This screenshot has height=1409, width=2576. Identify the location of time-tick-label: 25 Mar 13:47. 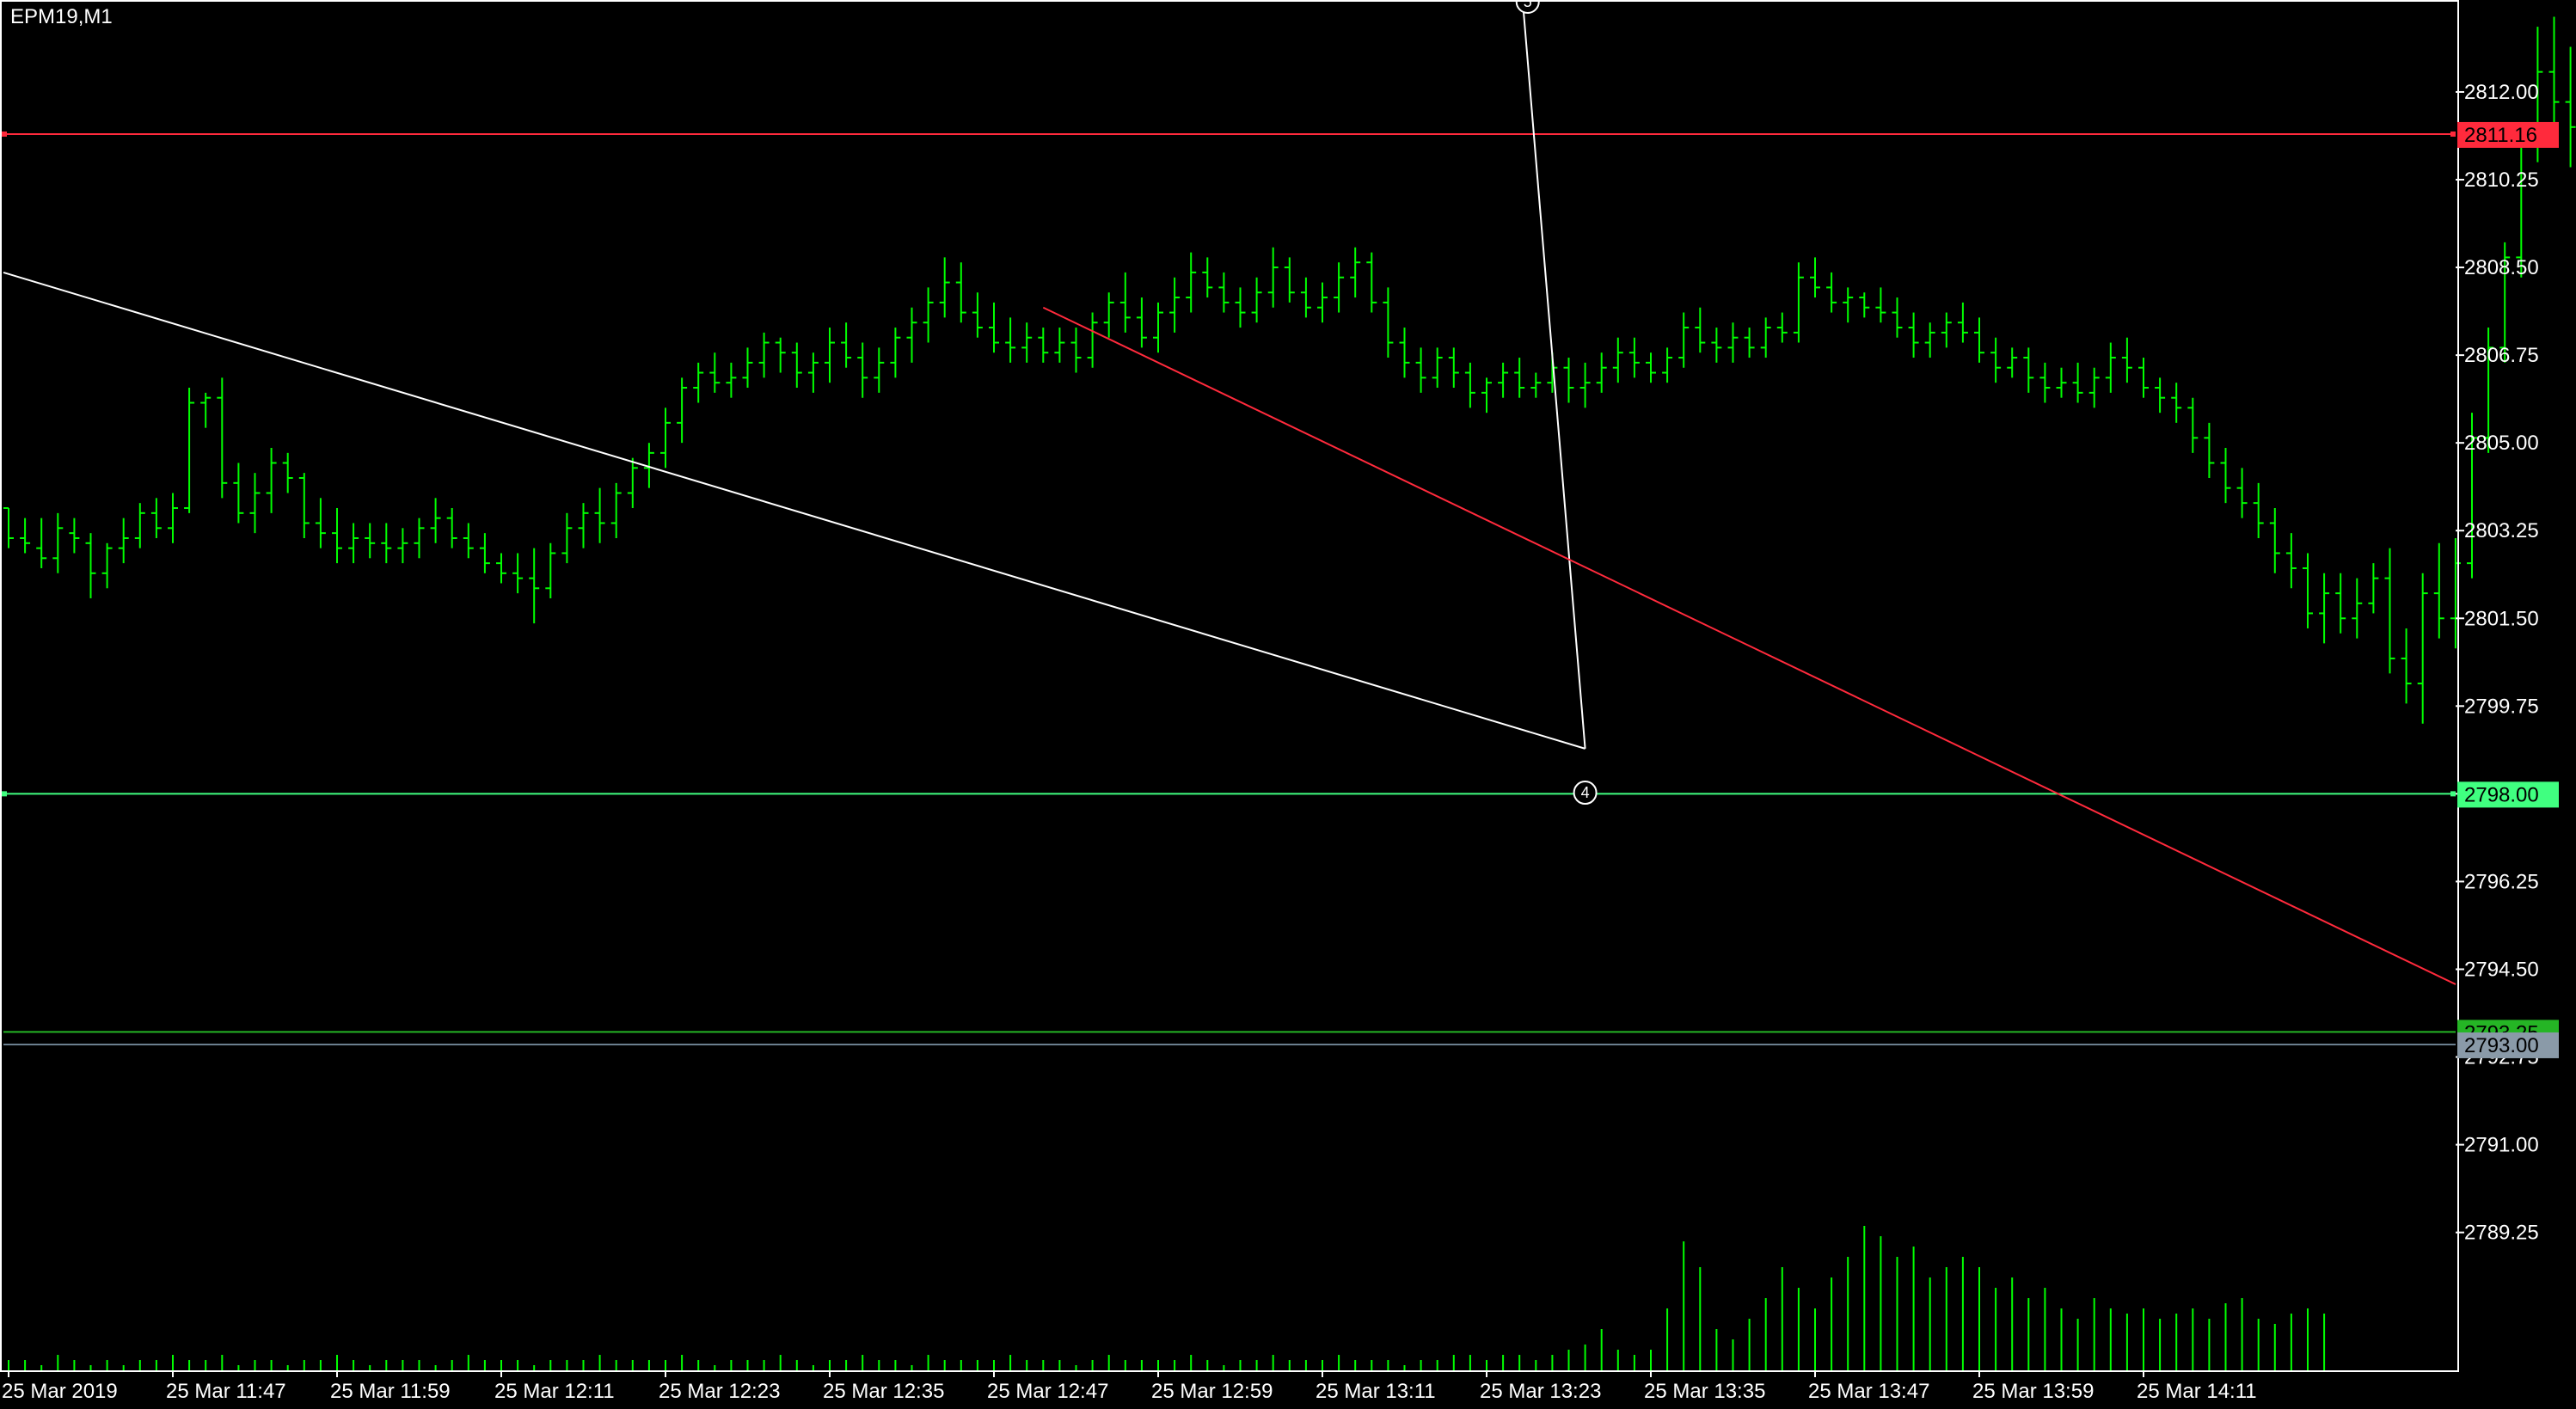
(1869, 1392).